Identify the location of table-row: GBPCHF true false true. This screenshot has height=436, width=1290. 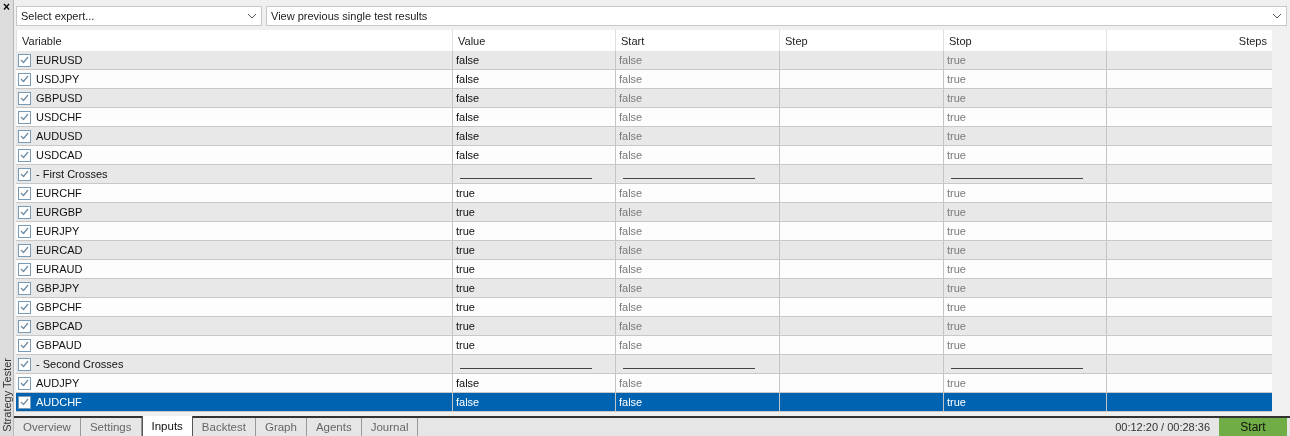
(644, 307).